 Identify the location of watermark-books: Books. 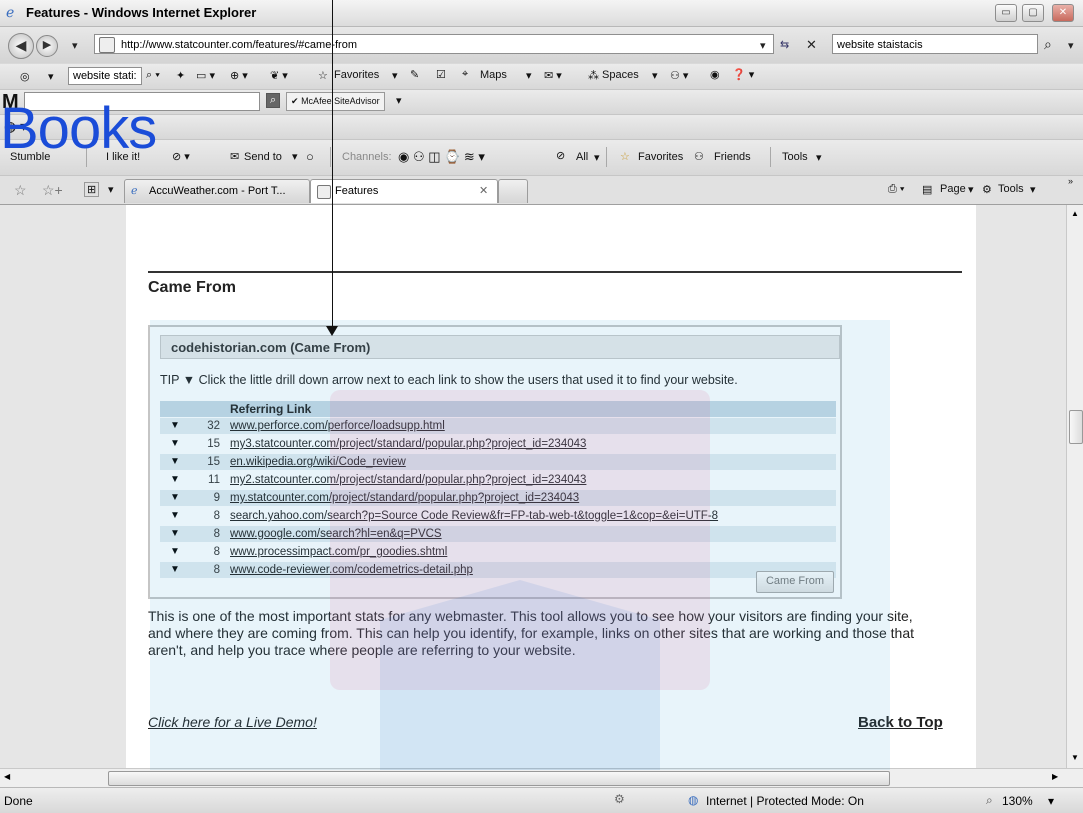
(78, 128).